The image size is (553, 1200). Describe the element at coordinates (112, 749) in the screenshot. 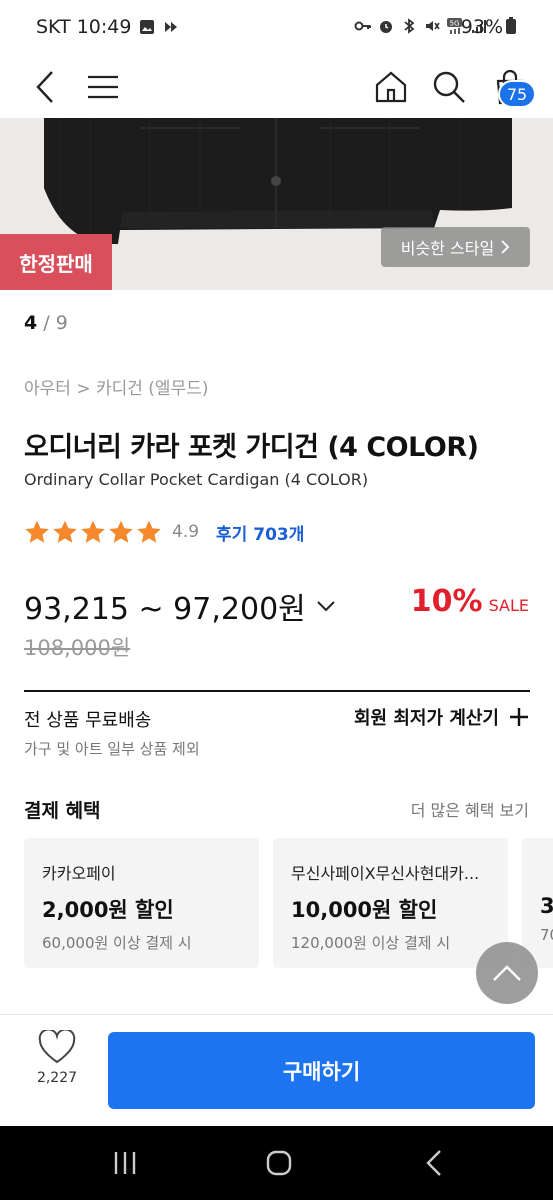

I see `free-shipping-note: 가구 및 아트 일부 상품 제외` at that location.